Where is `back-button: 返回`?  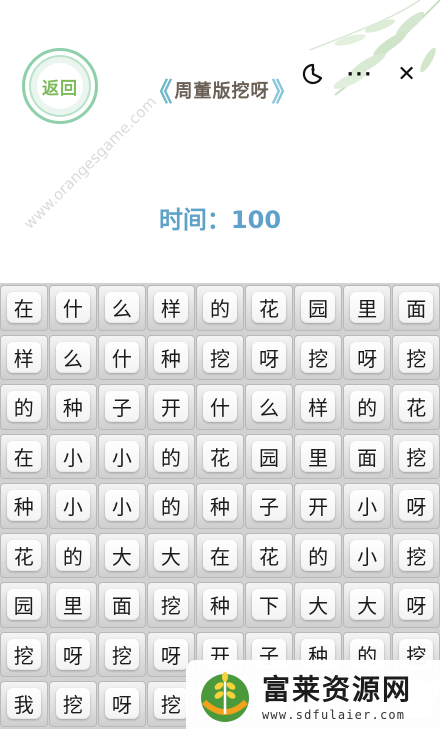
back-button: 返回 is located at coordinates (60, 86).